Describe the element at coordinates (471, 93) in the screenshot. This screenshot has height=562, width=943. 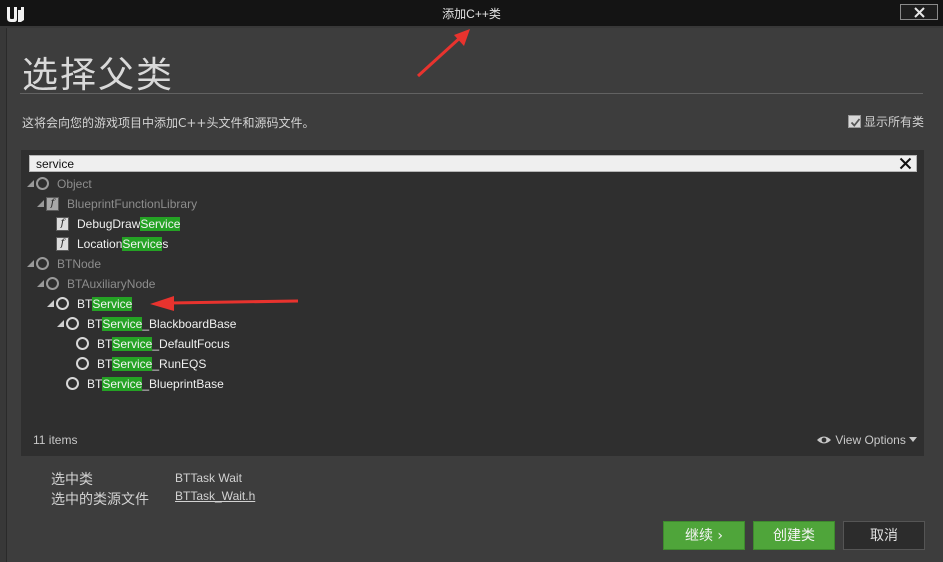
I see `title-divider` at that location.